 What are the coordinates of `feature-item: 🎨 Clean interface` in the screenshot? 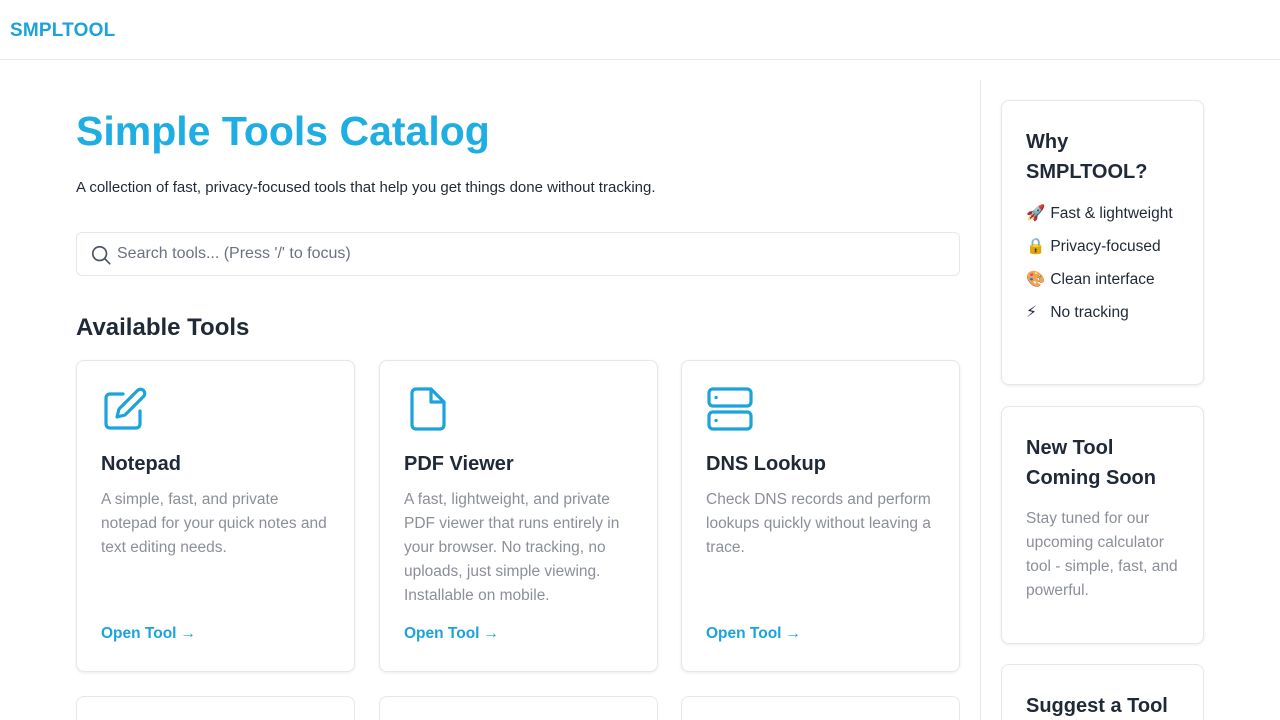 It's located at (1106, 279).